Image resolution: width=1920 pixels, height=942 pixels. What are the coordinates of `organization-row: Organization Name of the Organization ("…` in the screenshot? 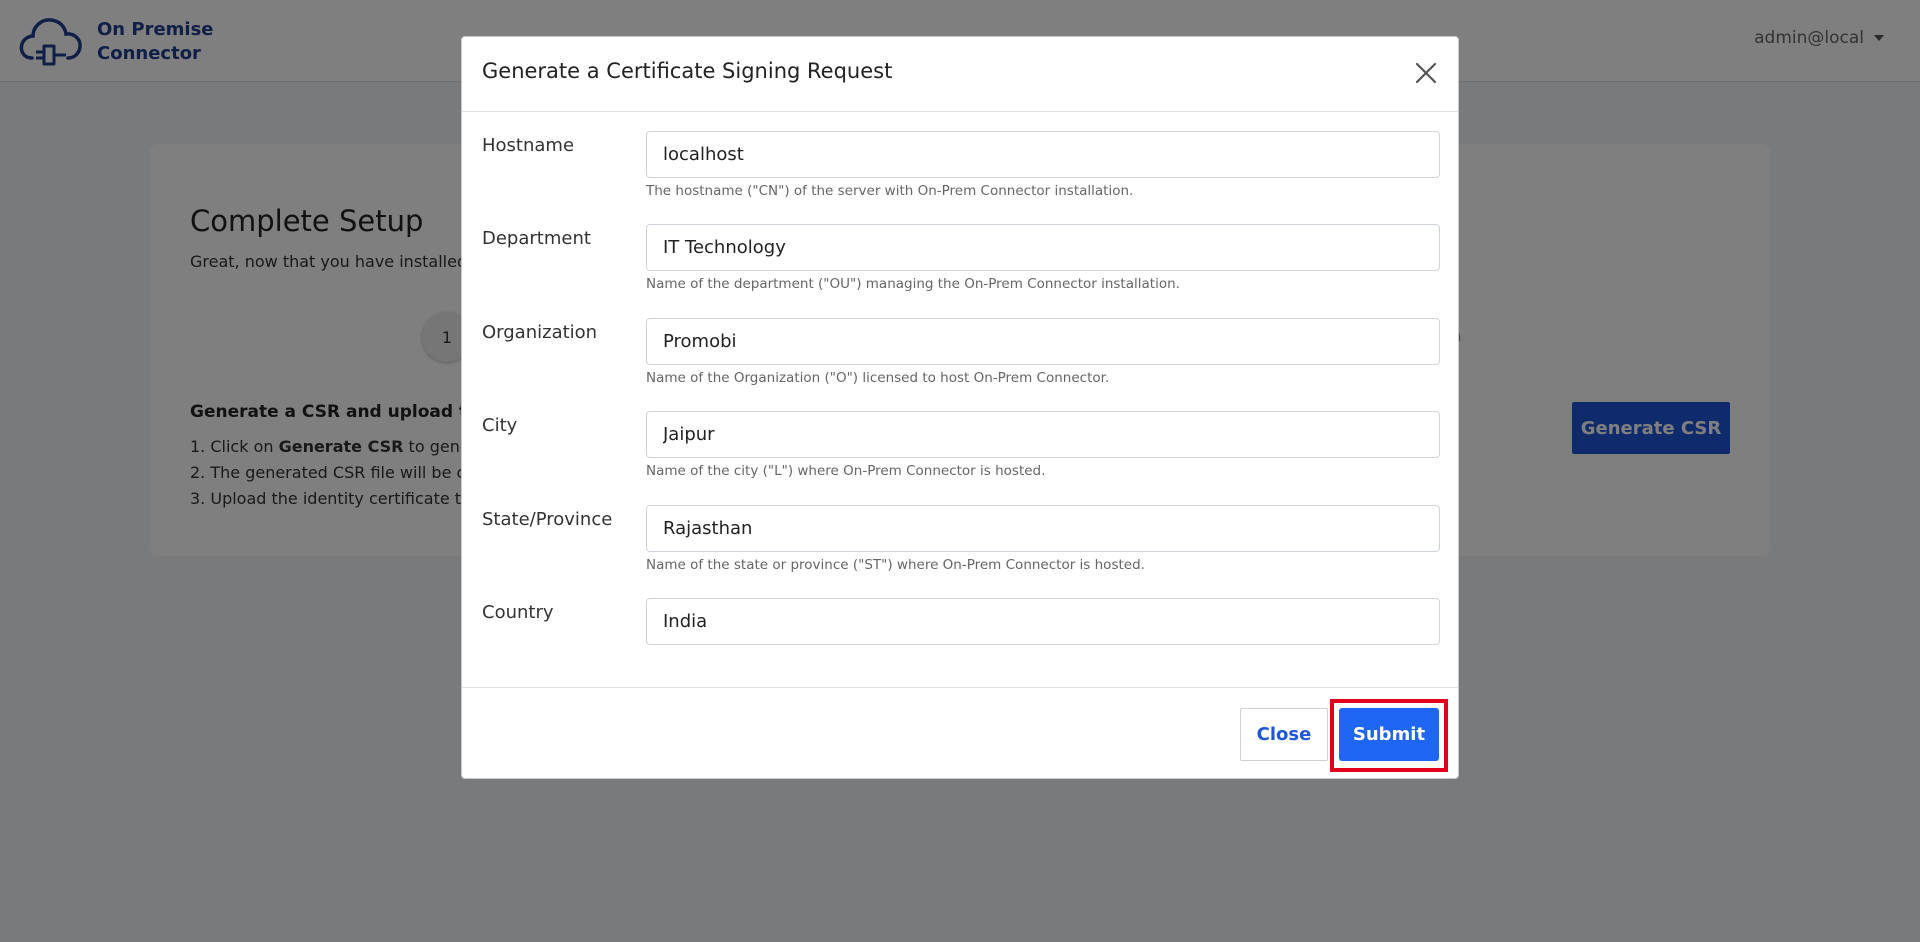 It's located at (960, 363).